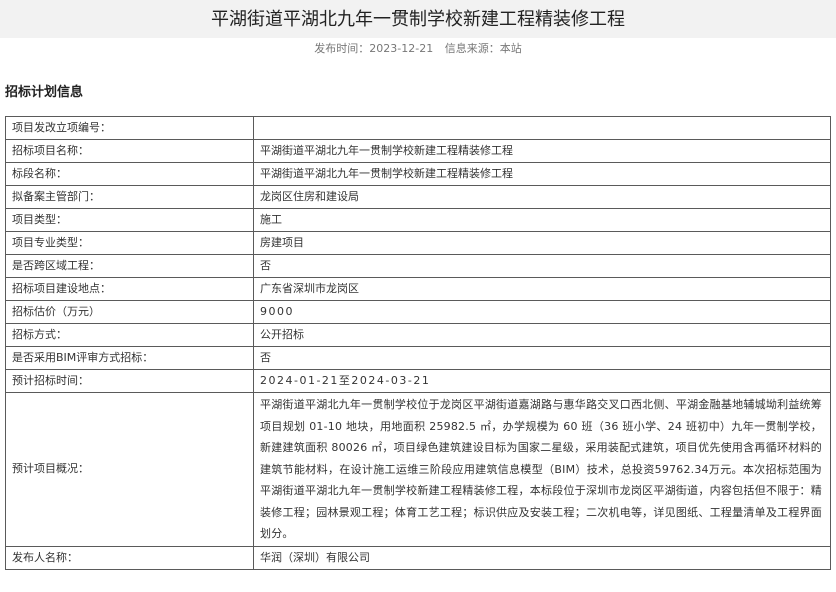 The height and width of the screenshot is (592, 836). I want to click on row-label: 招标项目名称：, so click(129, 151).